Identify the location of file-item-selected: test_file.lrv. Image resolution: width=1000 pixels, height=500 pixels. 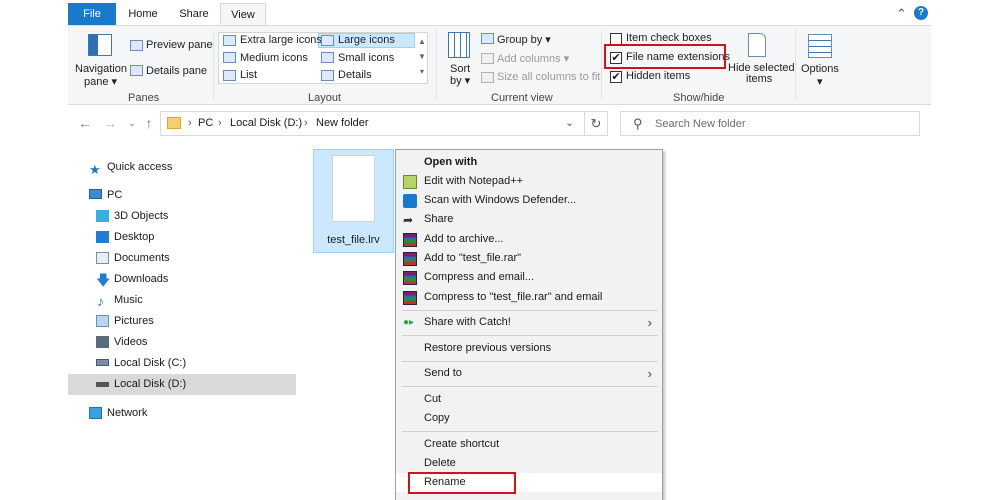
(353, 201).